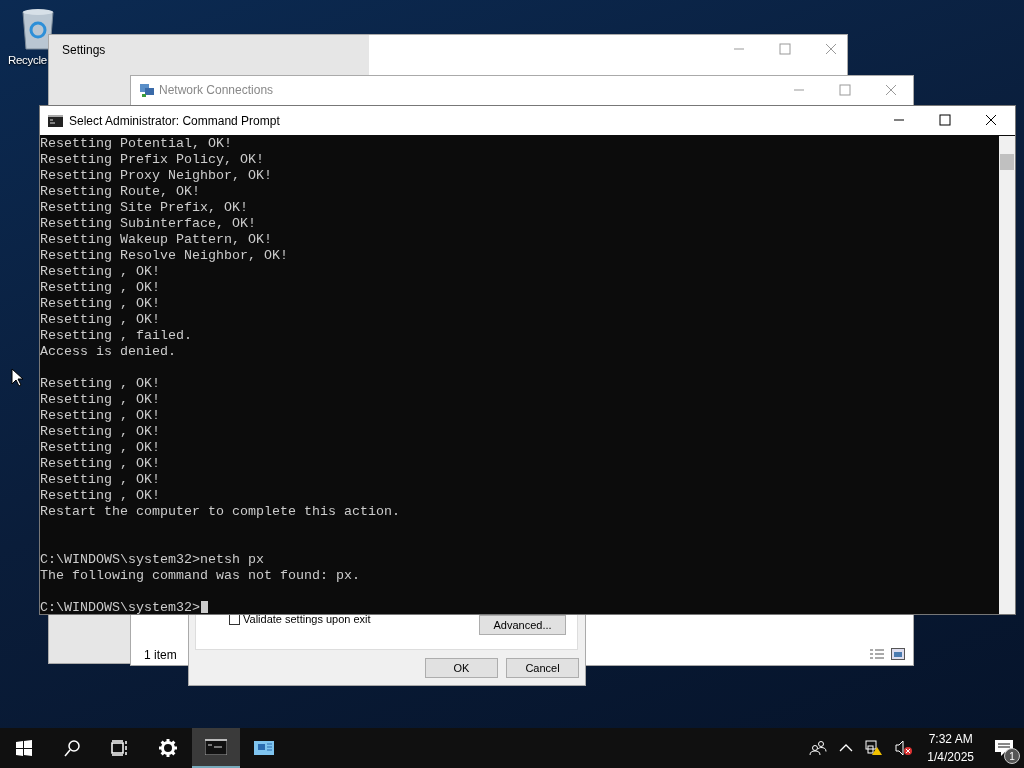 The width and height of the screenshot is (1024, 768). What do you see at coordinates (904, 748) in the screenshot?
I see `speaker-muted-icon` at bounding box center [904, 748].